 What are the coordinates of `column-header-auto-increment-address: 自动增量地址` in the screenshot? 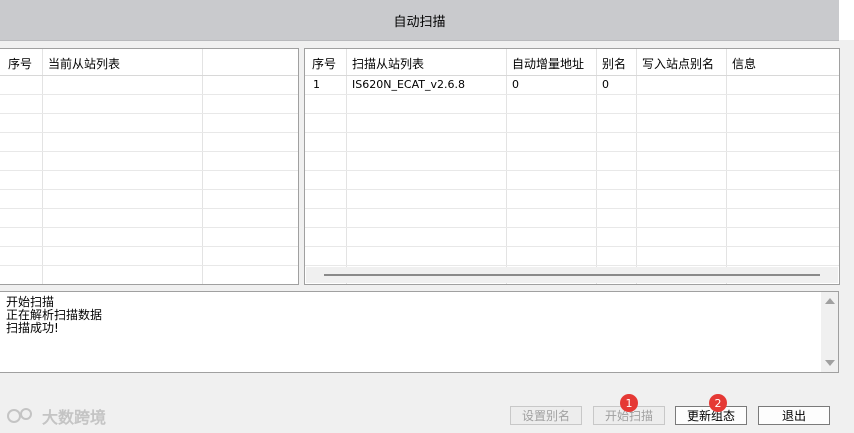 It's located at (548, 63).